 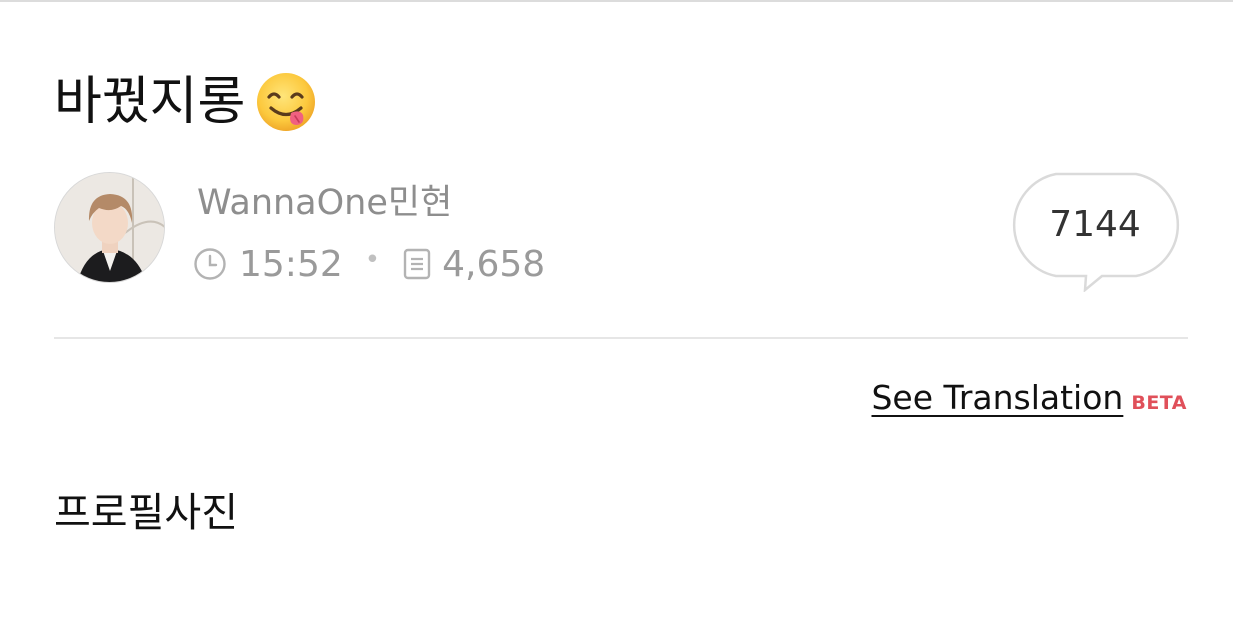 I want to click on post-body: 프로필사진, so click(x=146, y=513).